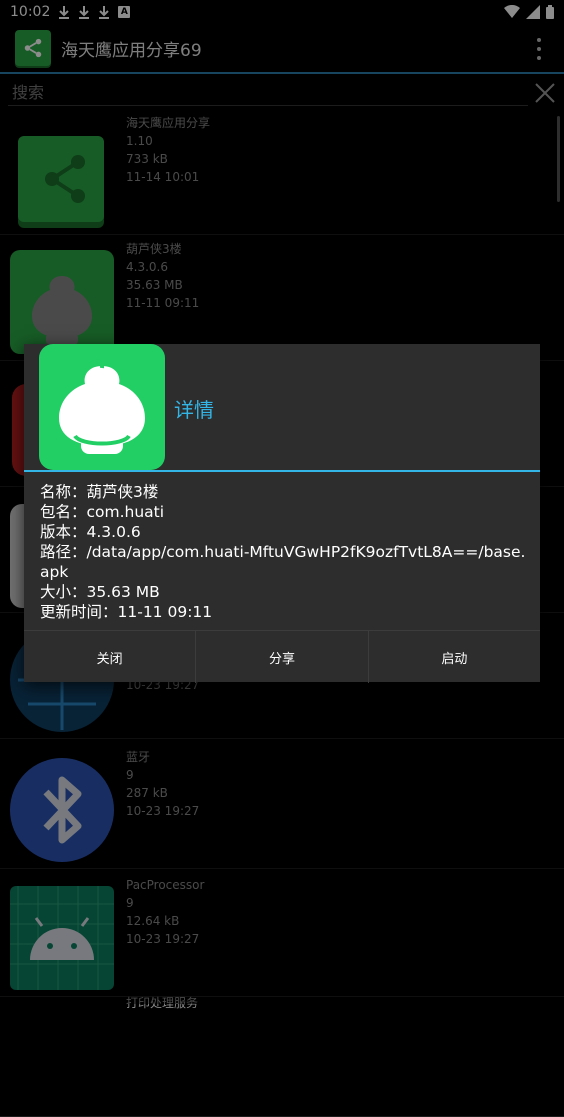 This screenshot has height=1117, width=564. I want to click on dialog-title: 详情, so click(194, 410).